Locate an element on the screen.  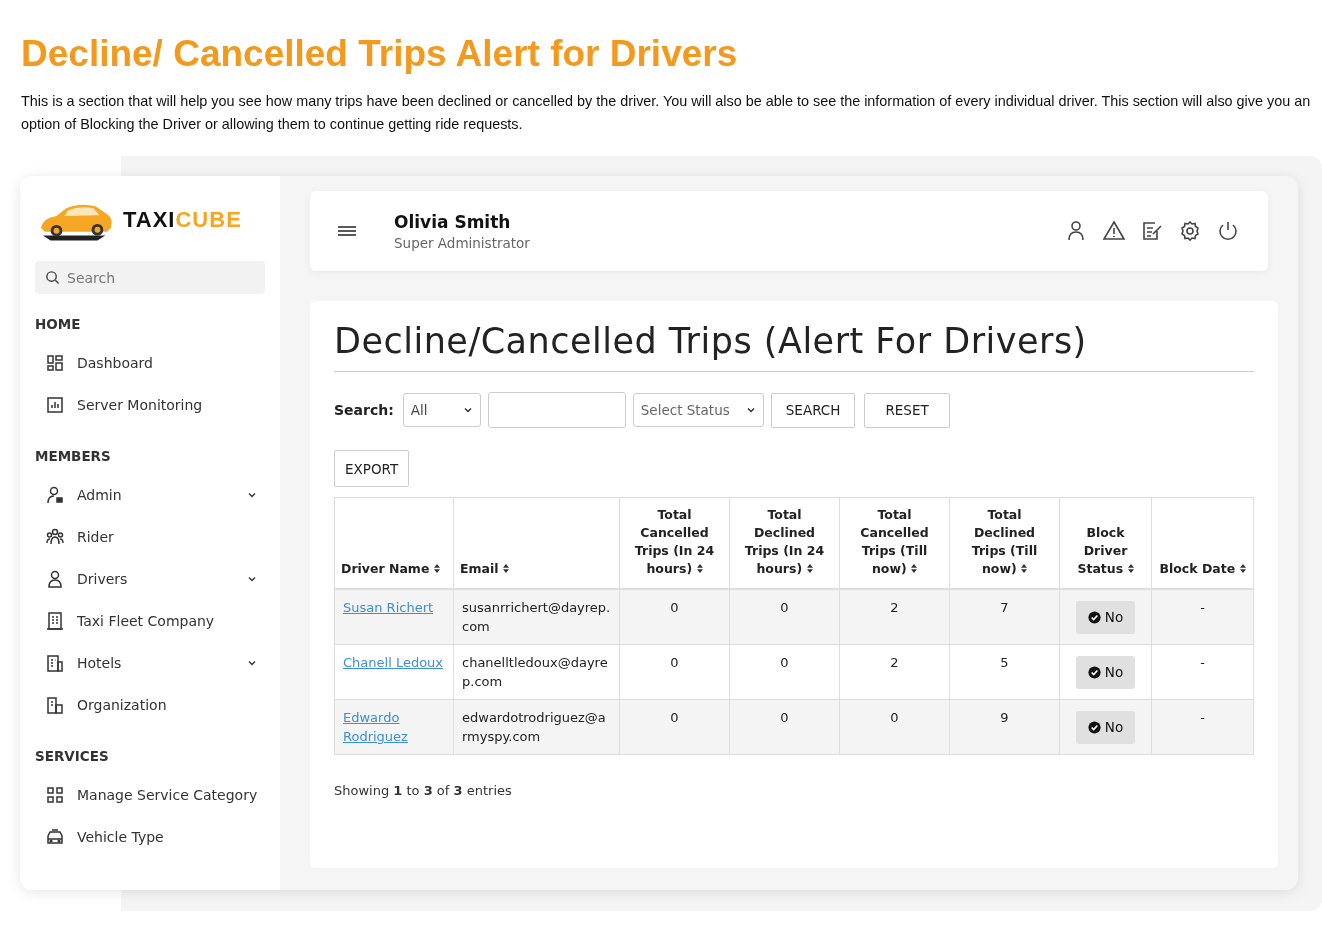
nav-item: Rider is located at coordinates (150, 537).